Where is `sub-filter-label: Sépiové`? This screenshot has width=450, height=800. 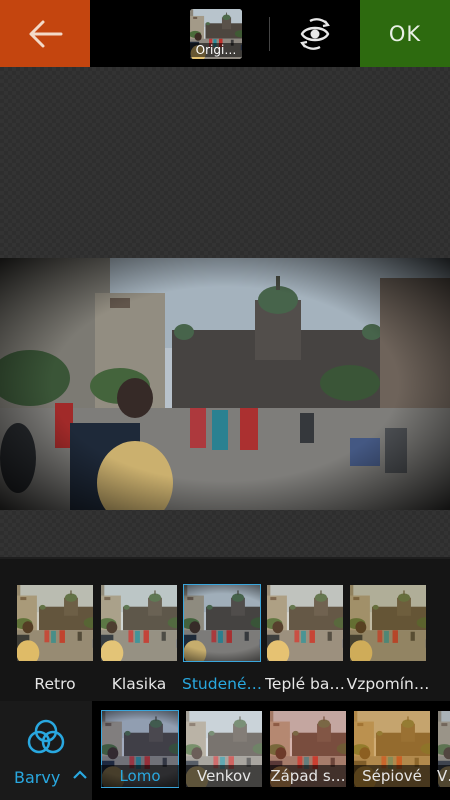 sub-filter-label: Sépiové is located at coordinates (392, 776).